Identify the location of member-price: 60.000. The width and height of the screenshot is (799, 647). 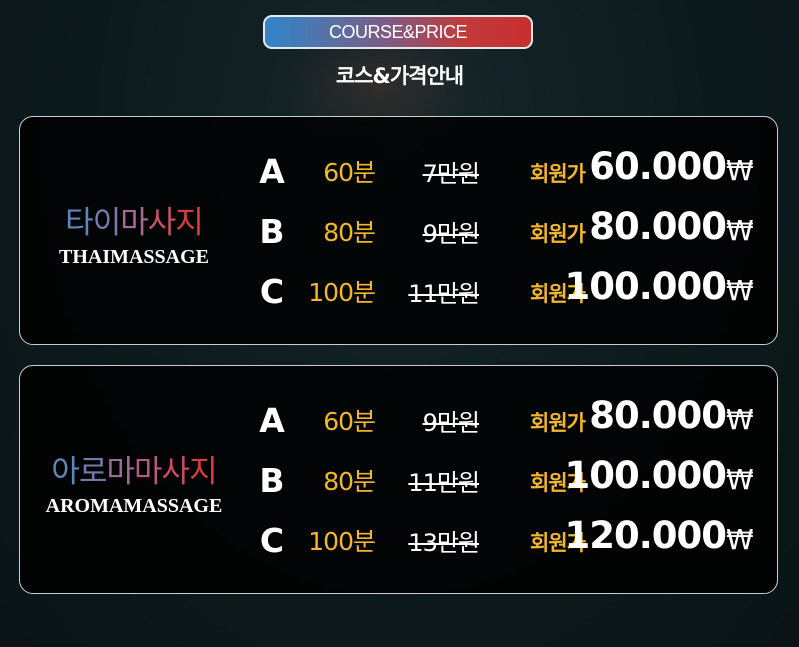
(658, 166).